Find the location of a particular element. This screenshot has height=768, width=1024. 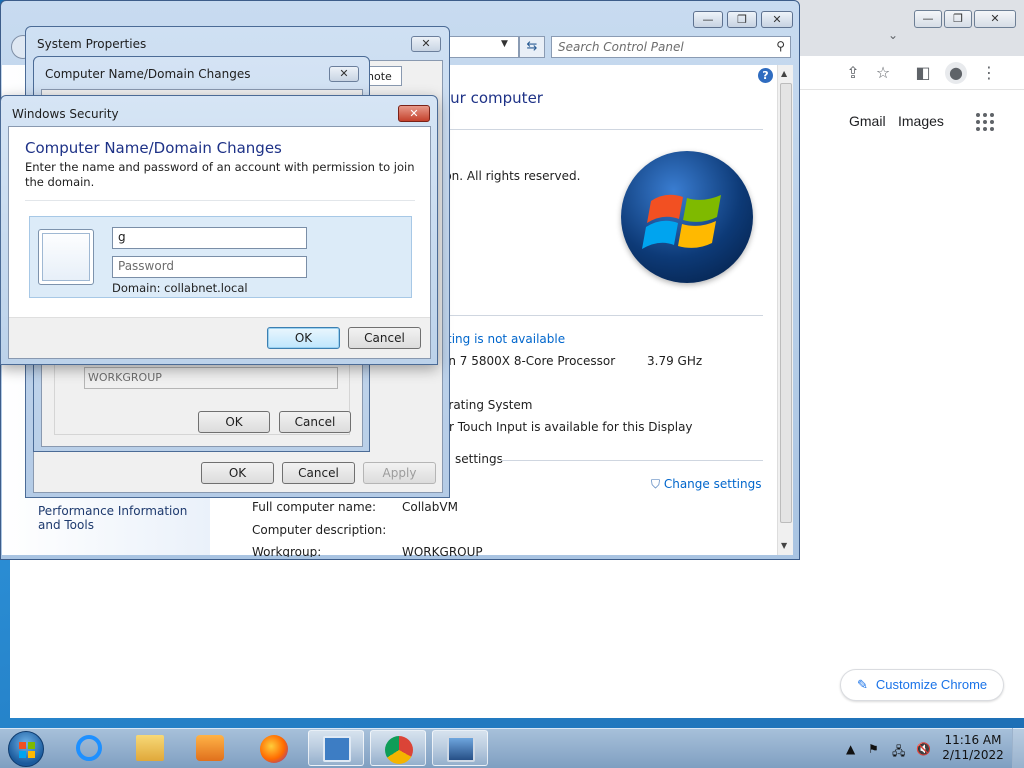

copyright-text: ion. All rights reserved. is located at coordinates (511, 176).